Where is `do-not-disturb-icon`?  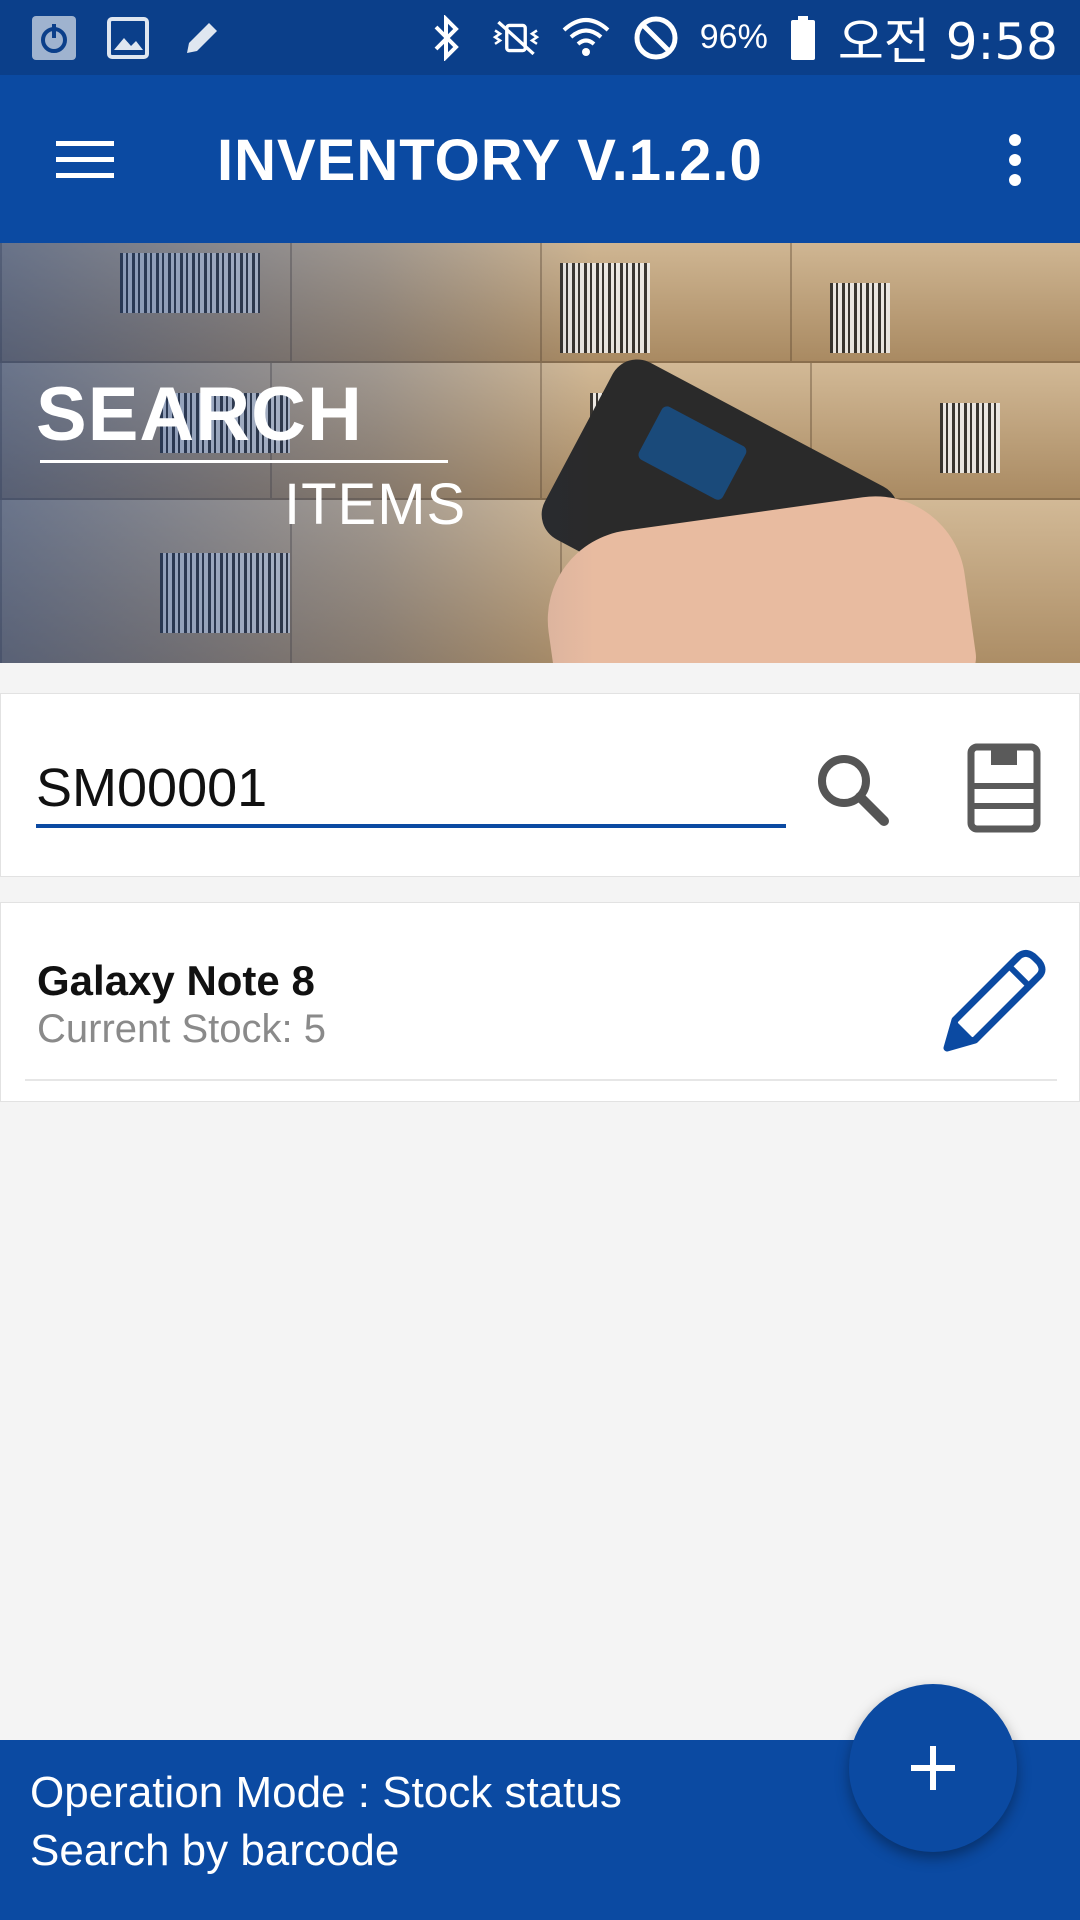
do-not-disturb-icon is located at coordinates (656, 38).